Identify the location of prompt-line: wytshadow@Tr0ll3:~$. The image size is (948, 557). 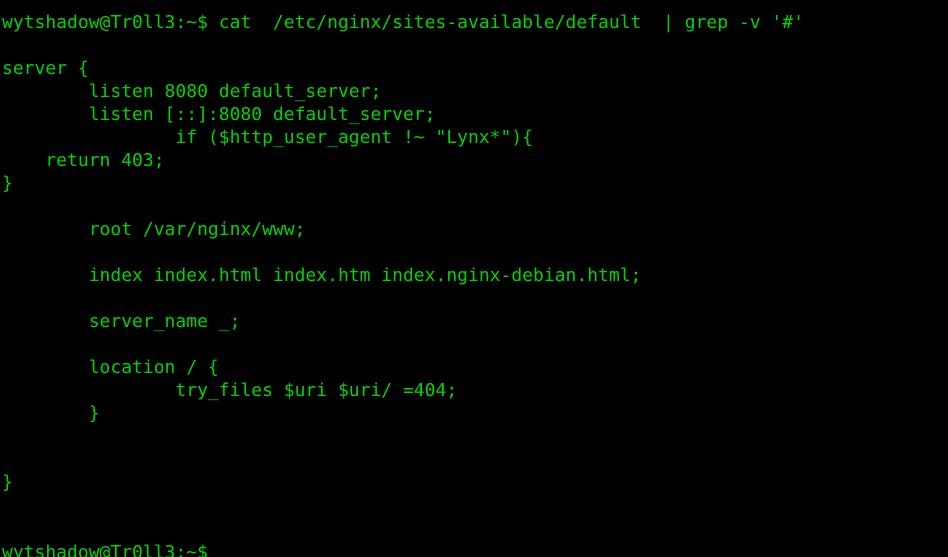
(403, 548).